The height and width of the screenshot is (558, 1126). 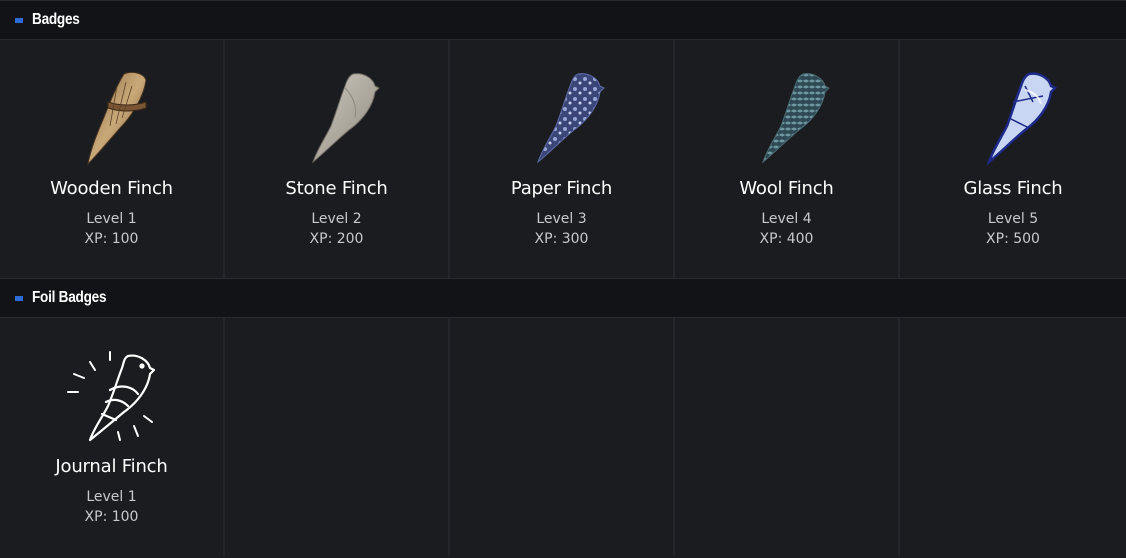 I want to click on journal-finch-icon, so click(x=112, y=394).